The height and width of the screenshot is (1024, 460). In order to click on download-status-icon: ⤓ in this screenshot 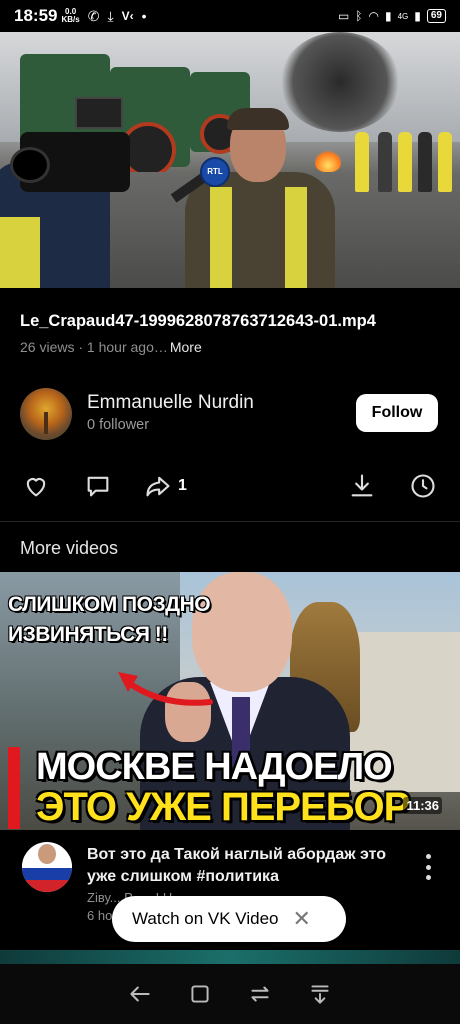, I will do `click(110, 15)`.